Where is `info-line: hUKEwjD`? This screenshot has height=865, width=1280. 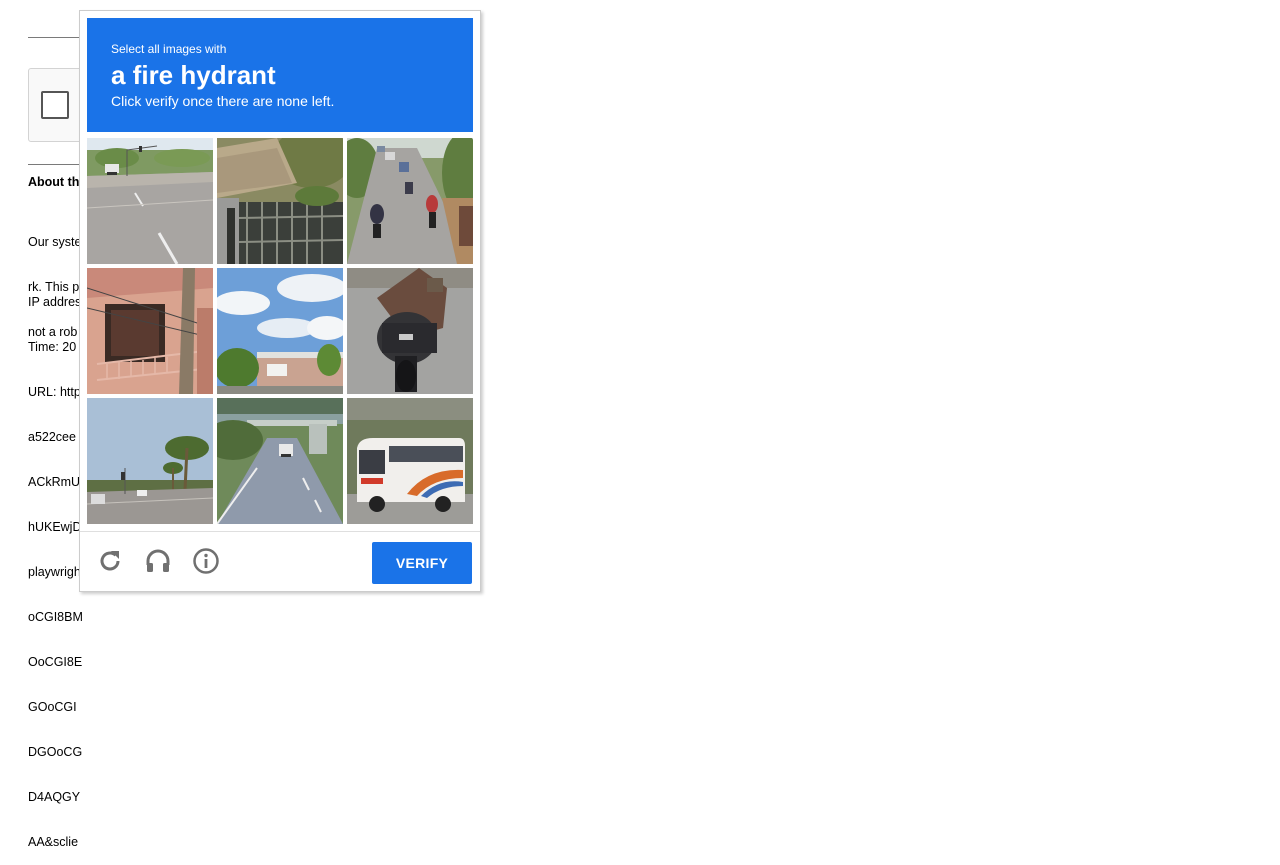 info-line: hUKEwjD is located at coordinates (55, 527).